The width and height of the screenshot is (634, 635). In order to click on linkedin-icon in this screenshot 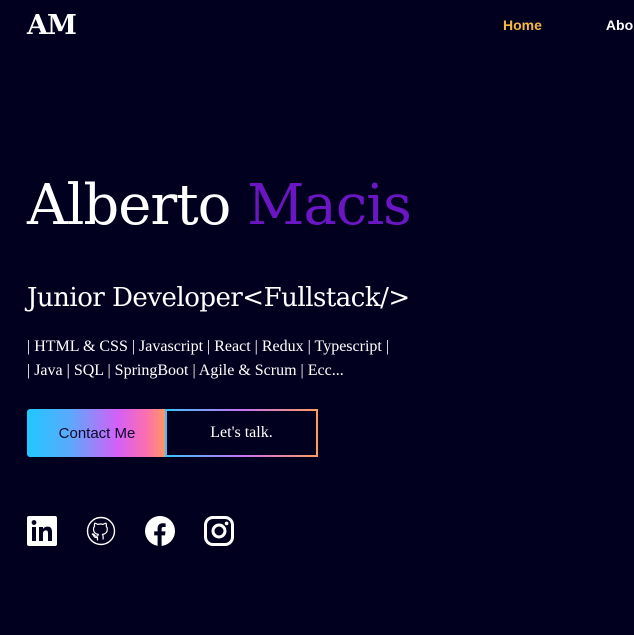, I will do `click(42, 531)`.